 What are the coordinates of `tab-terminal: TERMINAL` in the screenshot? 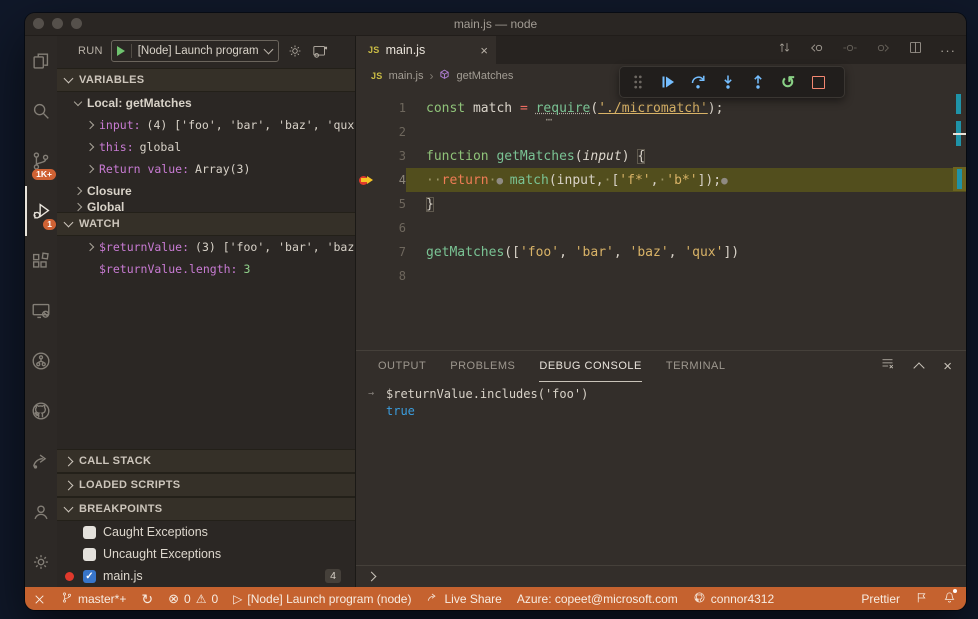 It's located at (696, 366).